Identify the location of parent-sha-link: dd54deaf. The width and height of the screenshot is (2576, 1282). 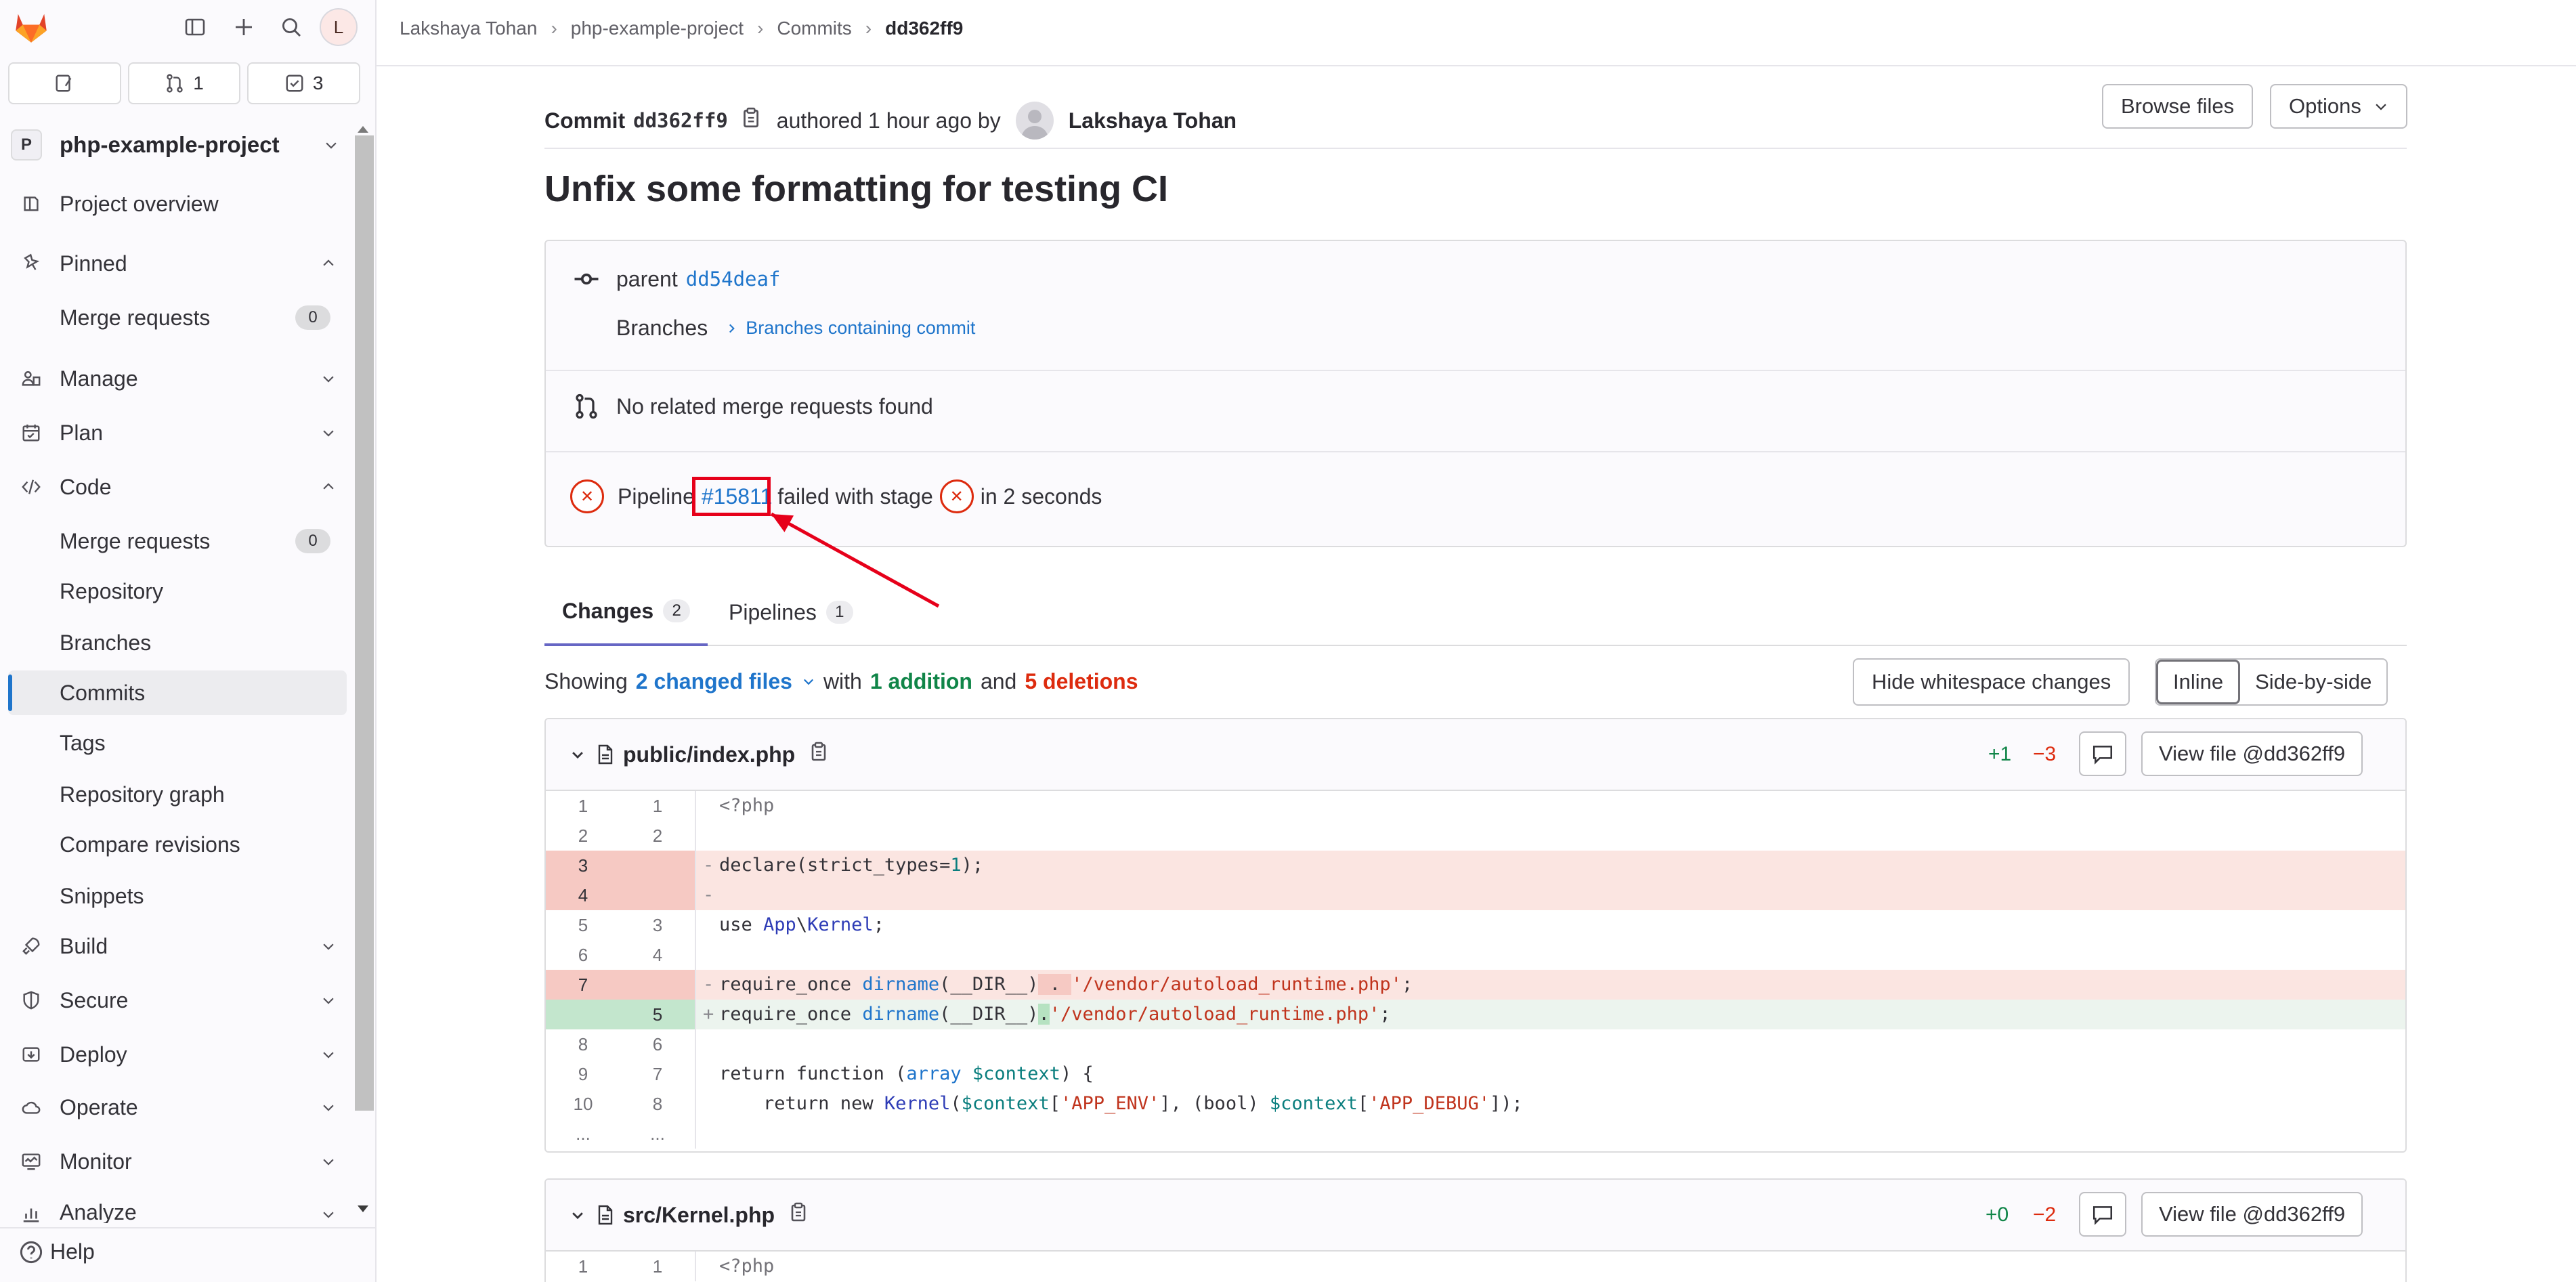
(733, 280).